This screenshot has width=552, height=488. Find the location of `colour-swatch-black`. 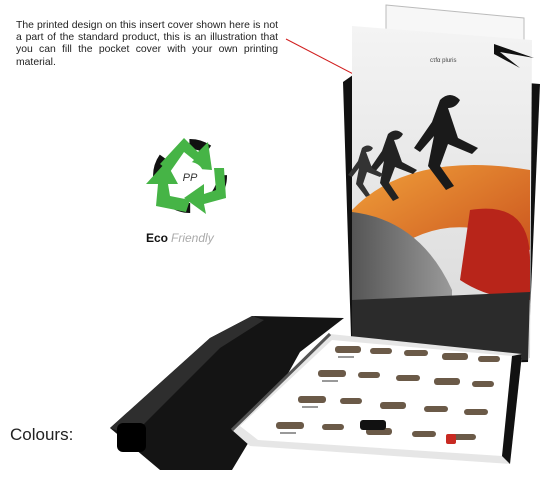

colour-swatch-black is located at coordinates (131, 437).